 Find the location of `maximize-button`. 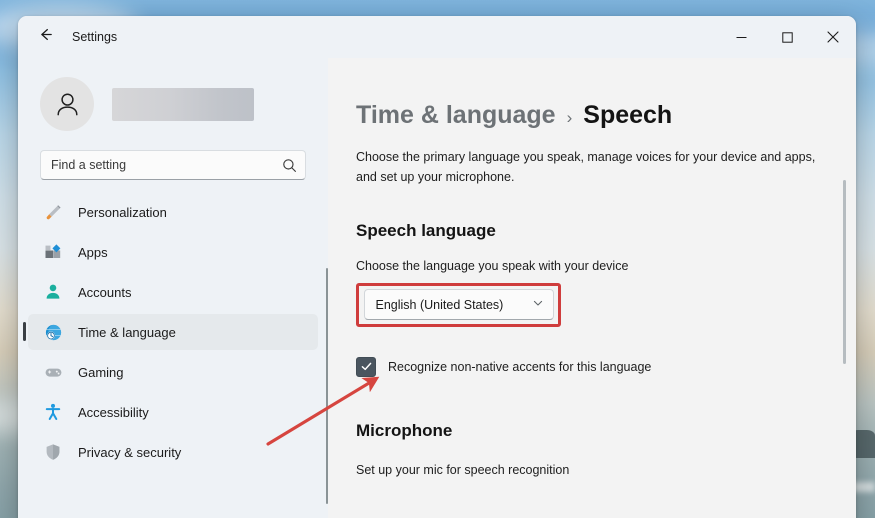

maximize-button is located at coordinates (787, 37).